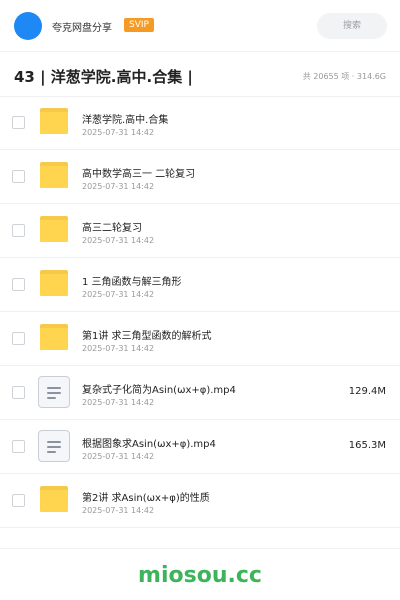  What do you see at coordinates (200, 123) in the screenshot?
I see `file-row: 洋葱学院.高中.合集 2025-07-31 14:42` at bounding box center [200, 123].